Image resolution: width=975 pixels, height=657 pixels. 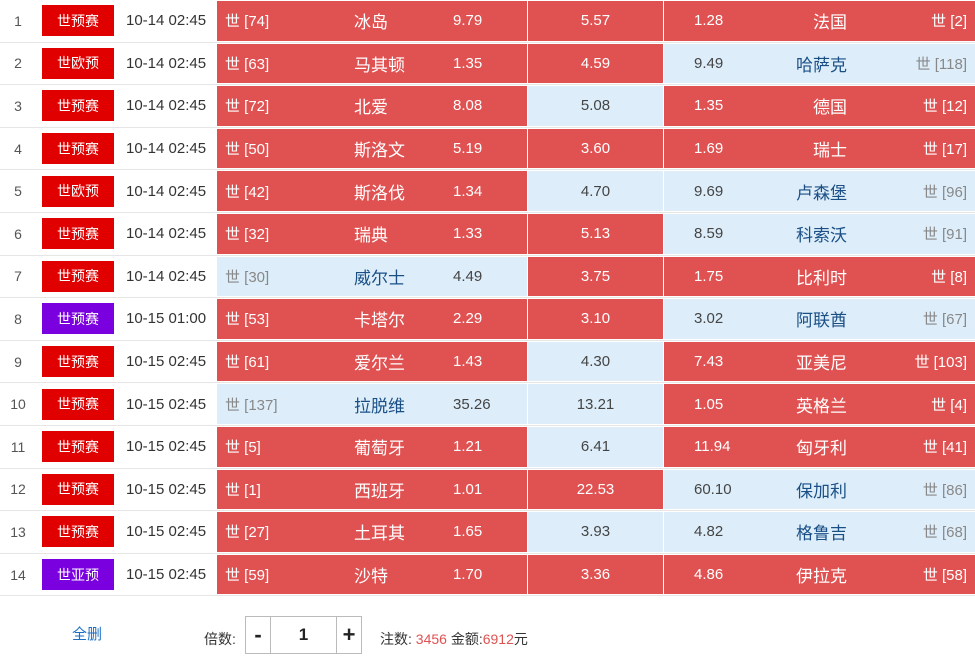 I want to click on draw-odds: 5.08, so click(x=595, y=106).